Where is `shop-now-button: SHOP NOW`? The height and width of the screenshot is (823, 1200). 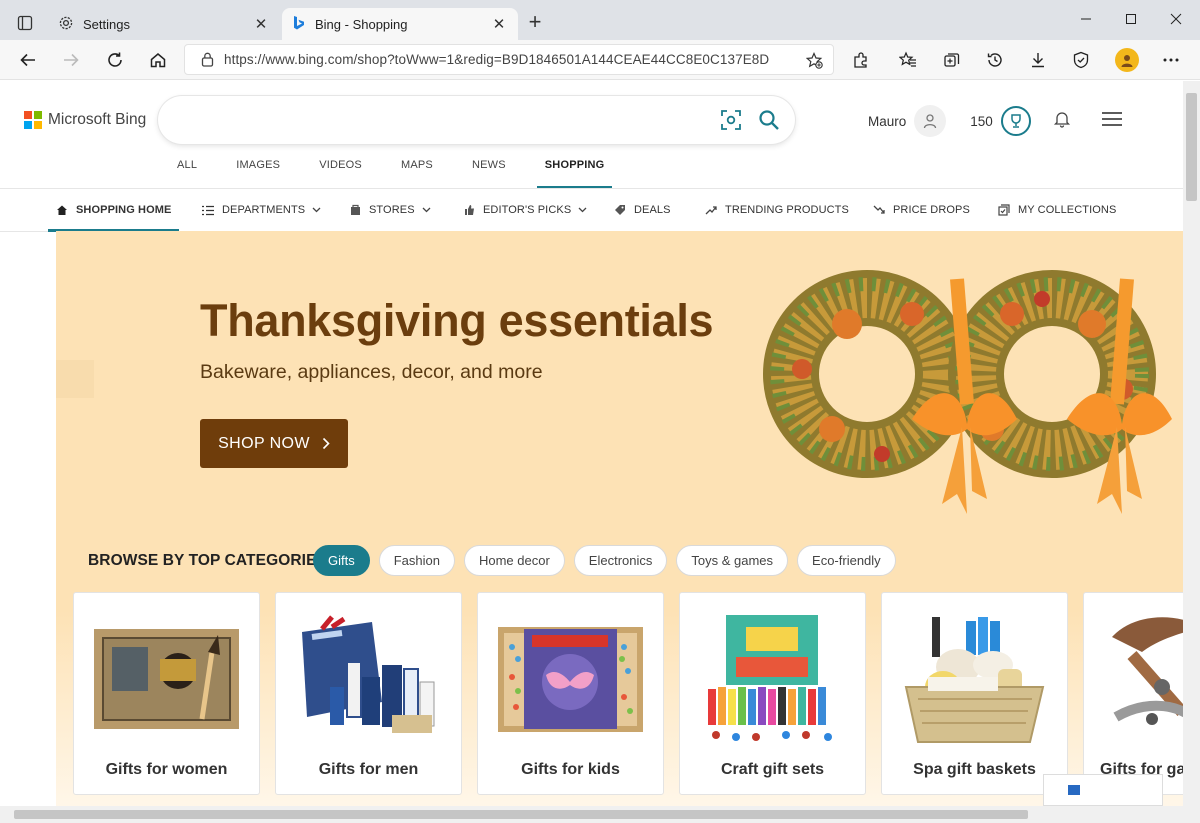 shop-now-button: SHOP NOW is located at coordinates (274, 443).